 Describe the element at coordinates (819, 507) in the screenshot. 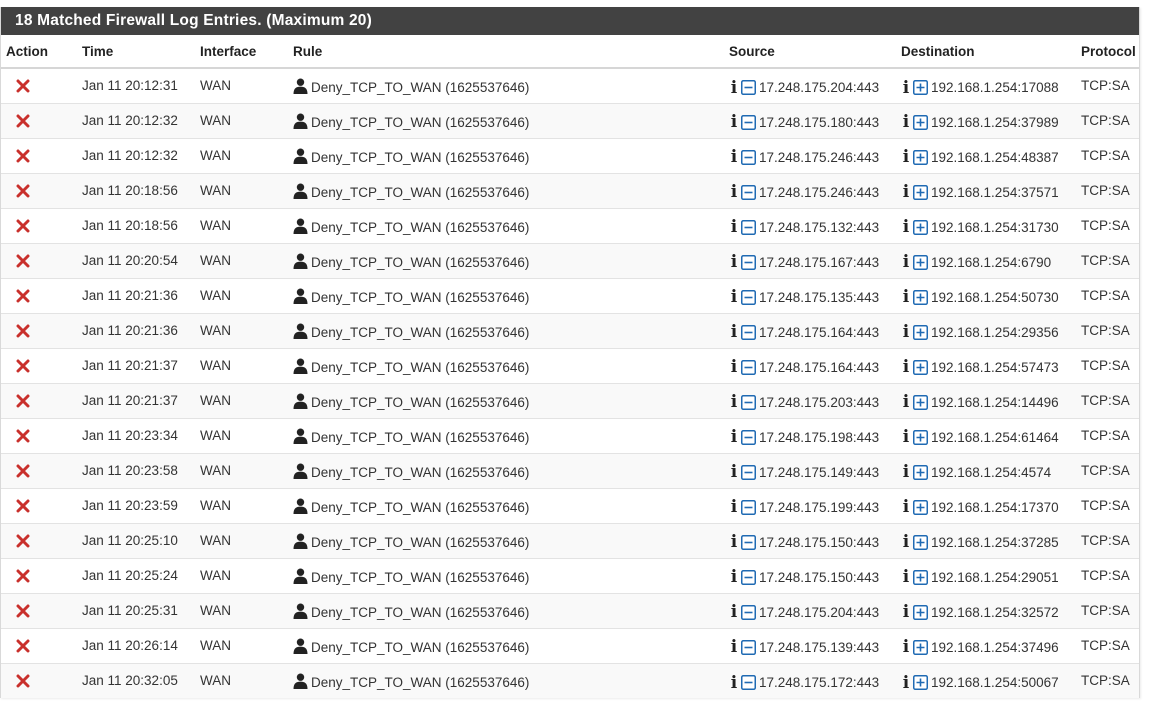

I see `source-address: 17.248.175.199:443` at that location.